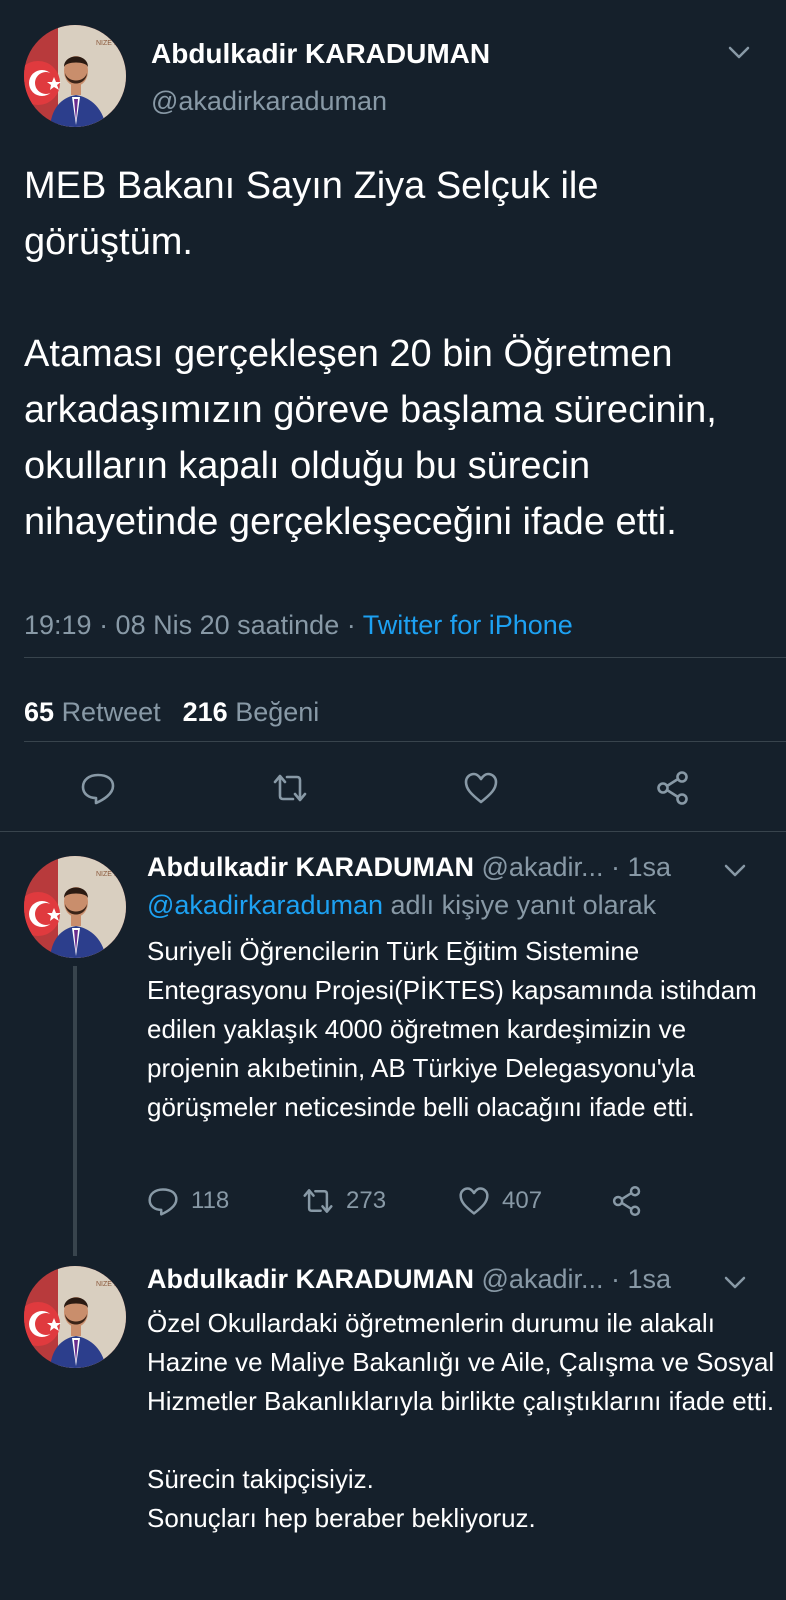 The image size is (786, 1600). Describe the element at coordinates (341, 1518) in the screenshot. I see `tweet-text-line: Sonuçları hep beraber bekliyoruz.` at that location.